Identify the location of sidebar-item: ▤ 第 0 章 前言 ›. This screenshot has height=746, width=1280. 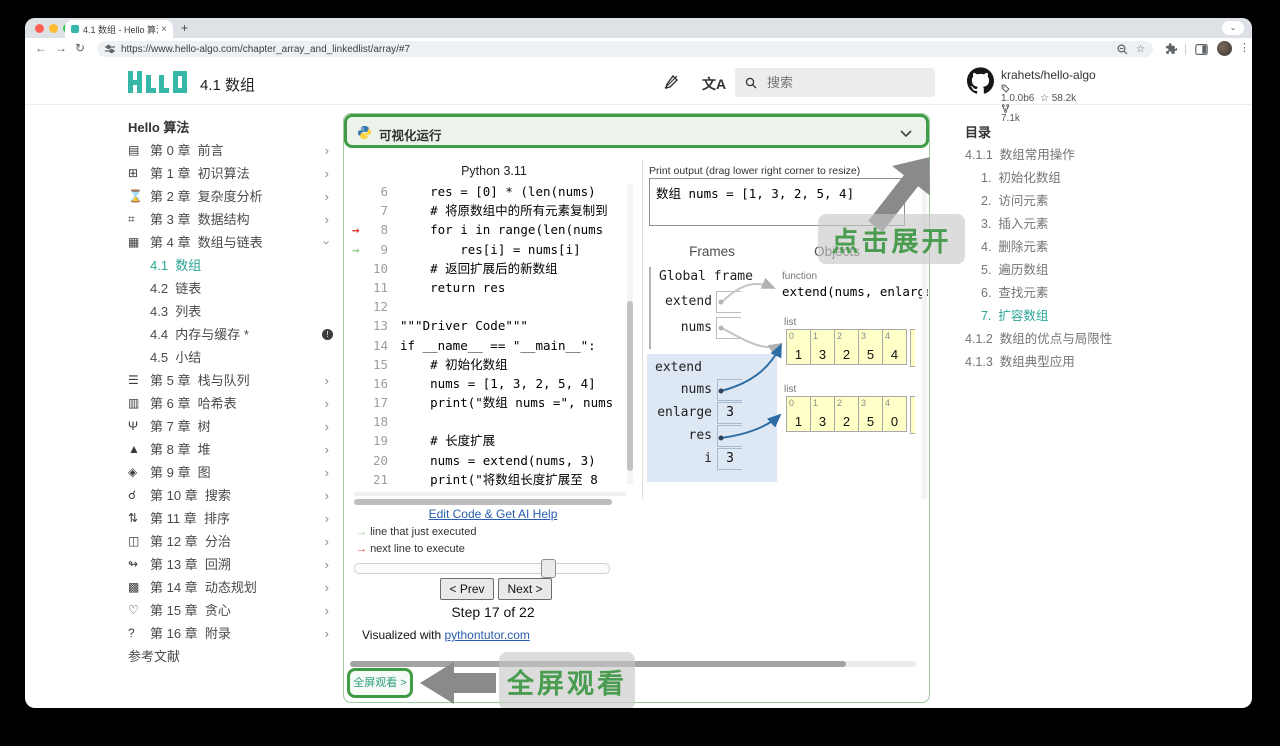
(230, 150).